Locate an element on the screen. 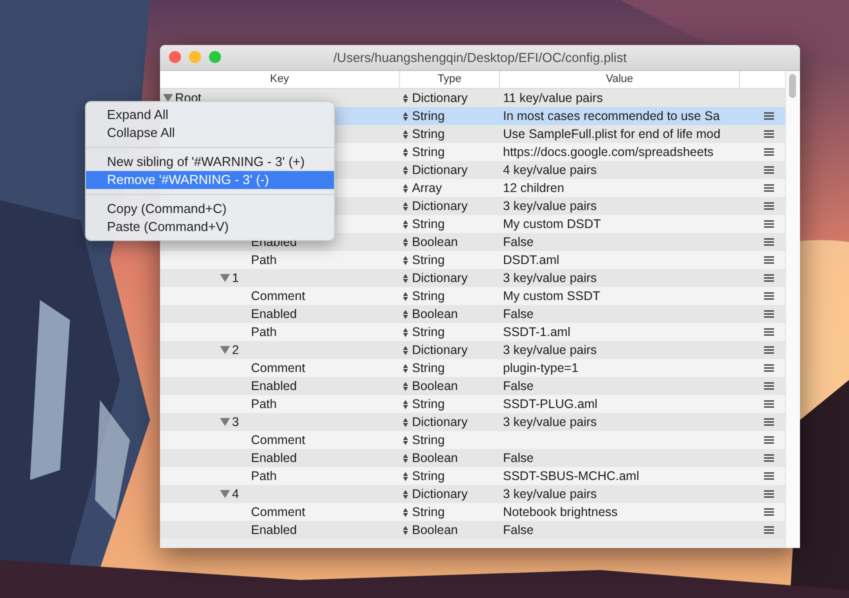 The height and width of the screenshot is (598, 849). window-title: /Users/huangshengqin/Desktop/EFI/OC/config.plist is located at coordinates (480, 57).